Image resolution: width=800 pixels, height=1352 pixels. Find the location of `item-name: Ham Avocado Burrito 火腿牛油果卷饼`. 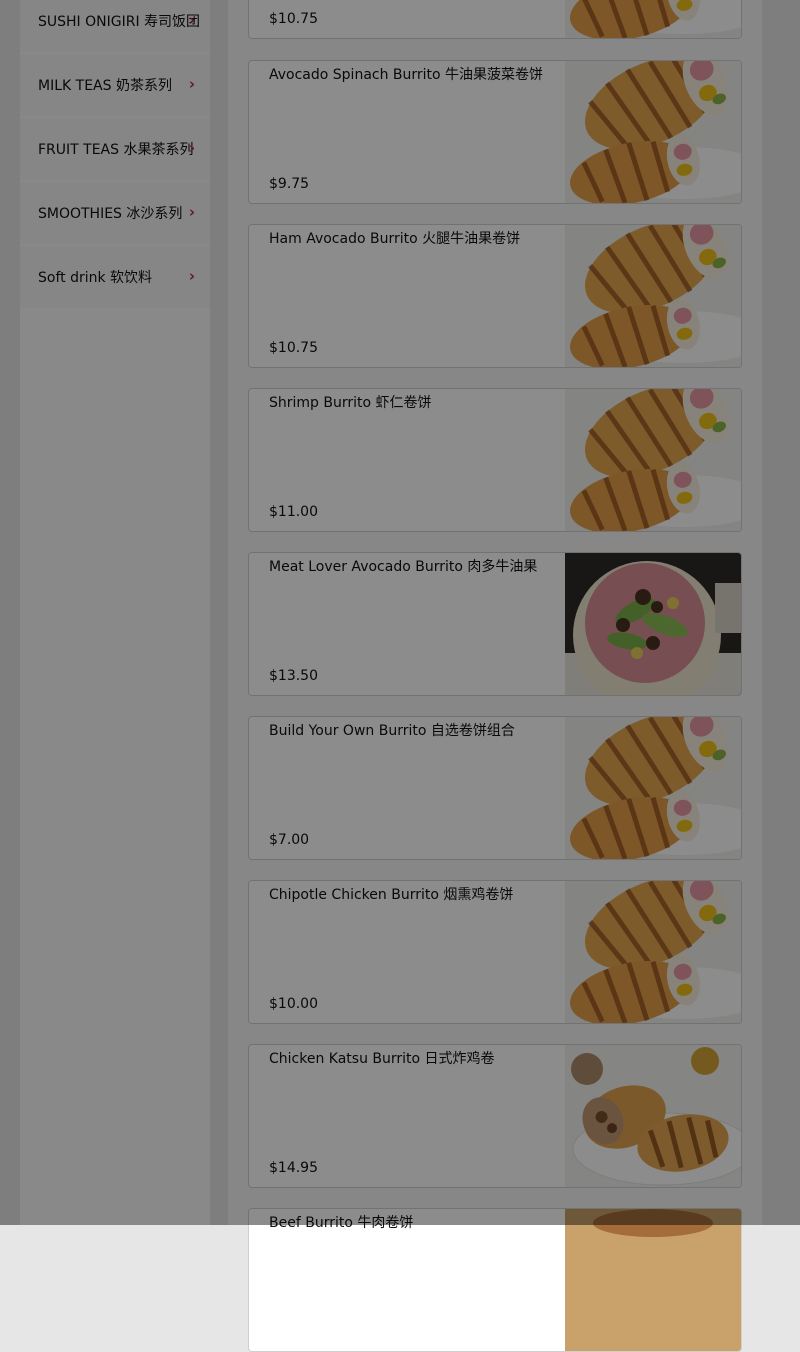

item-name: Ham Avocado Burrito 火腿牛油果卷饼 is located at coordinates (395, 239).